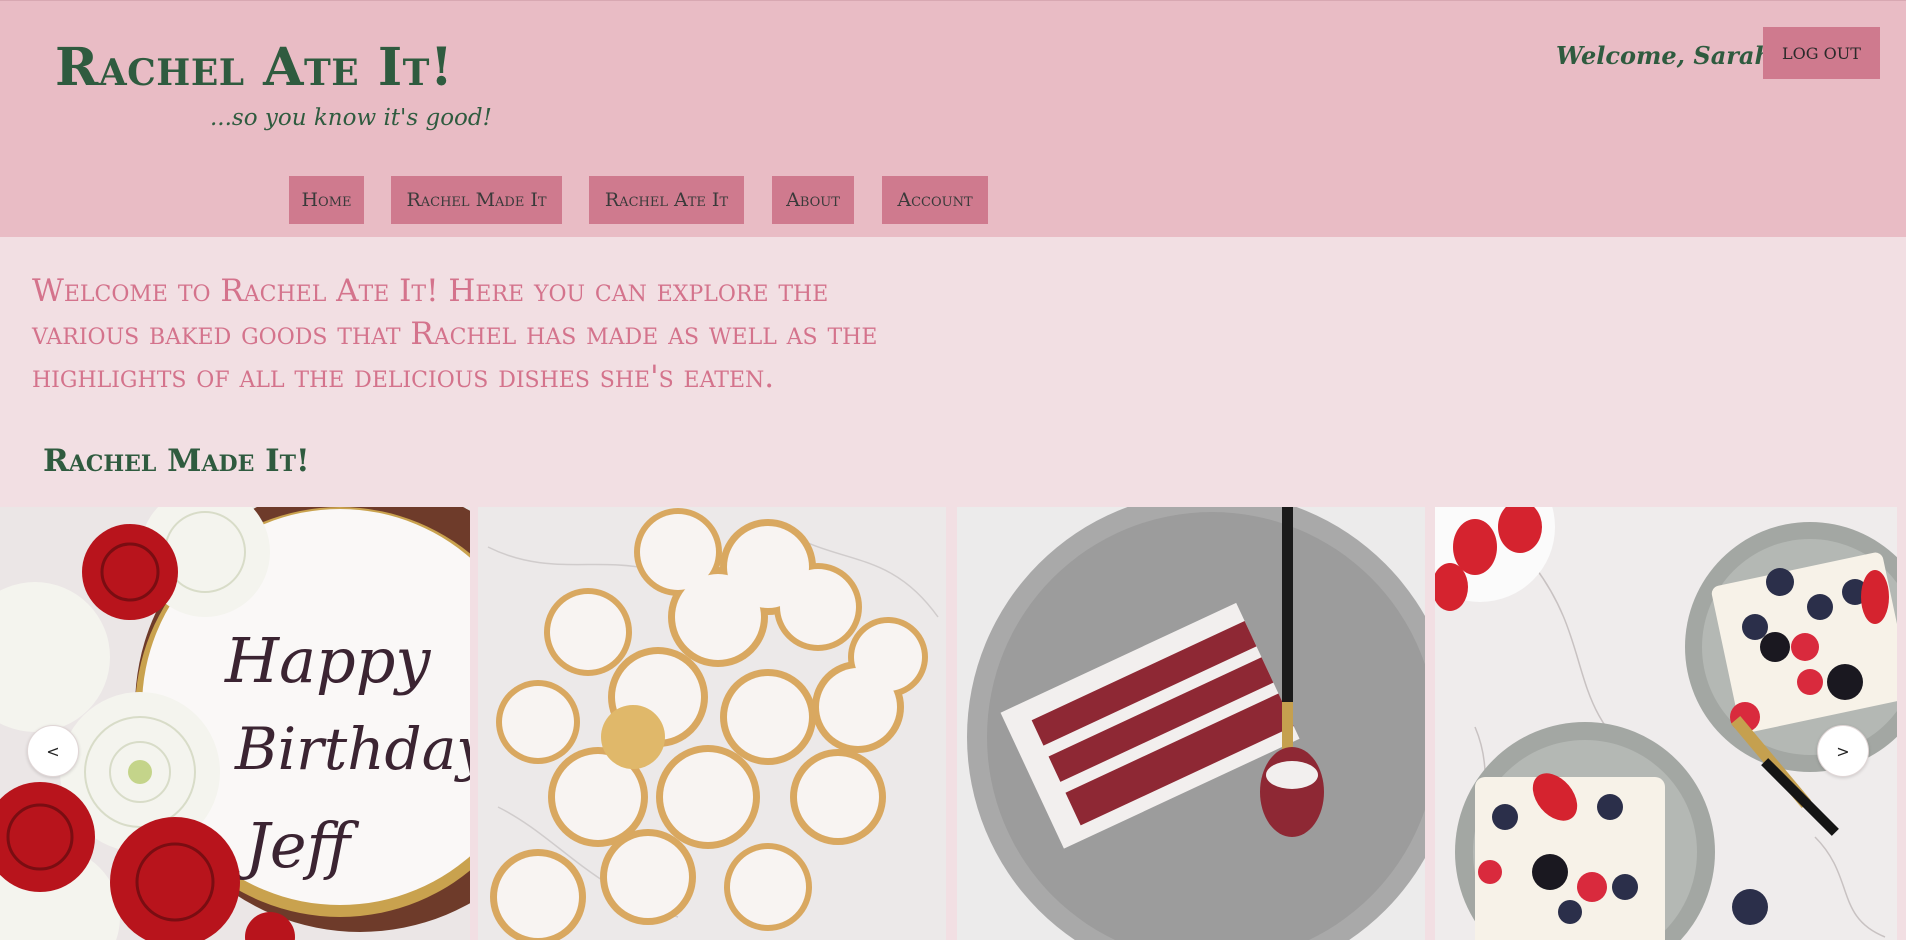  I want to click on nav-about: About, so click(813, 200).